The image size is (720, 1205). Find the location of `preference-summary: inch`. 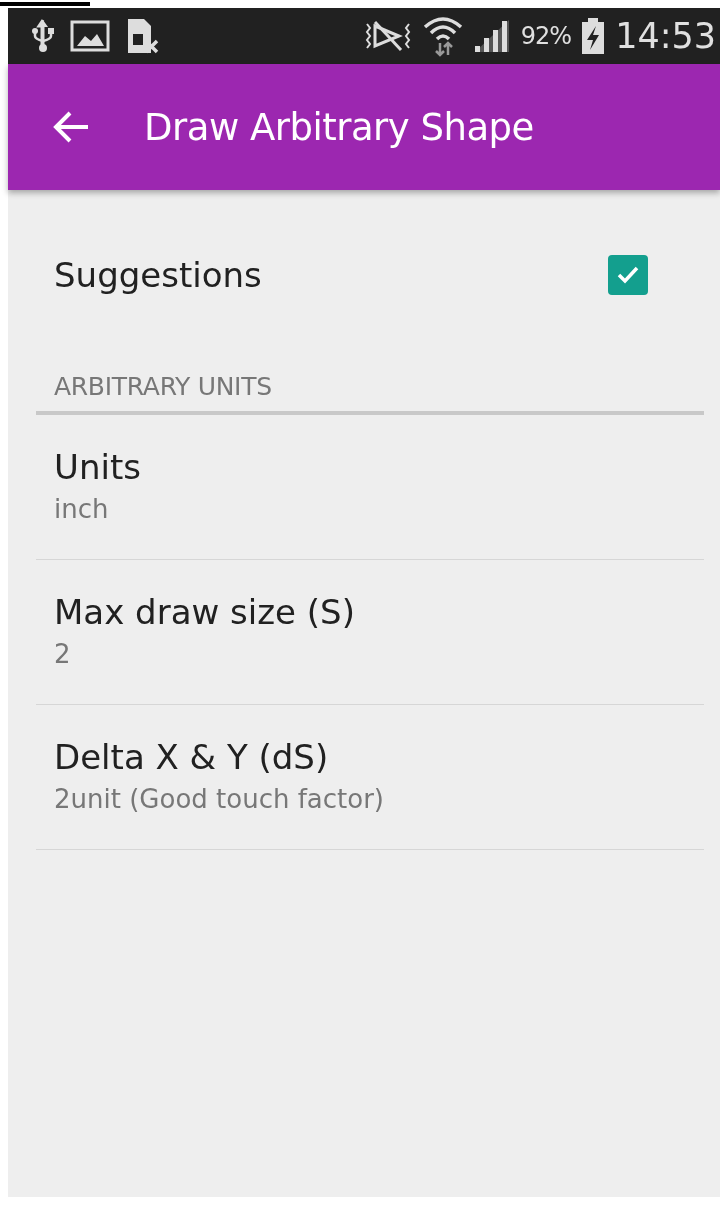

preference-summary: inch is located at coordinates (82, 508).